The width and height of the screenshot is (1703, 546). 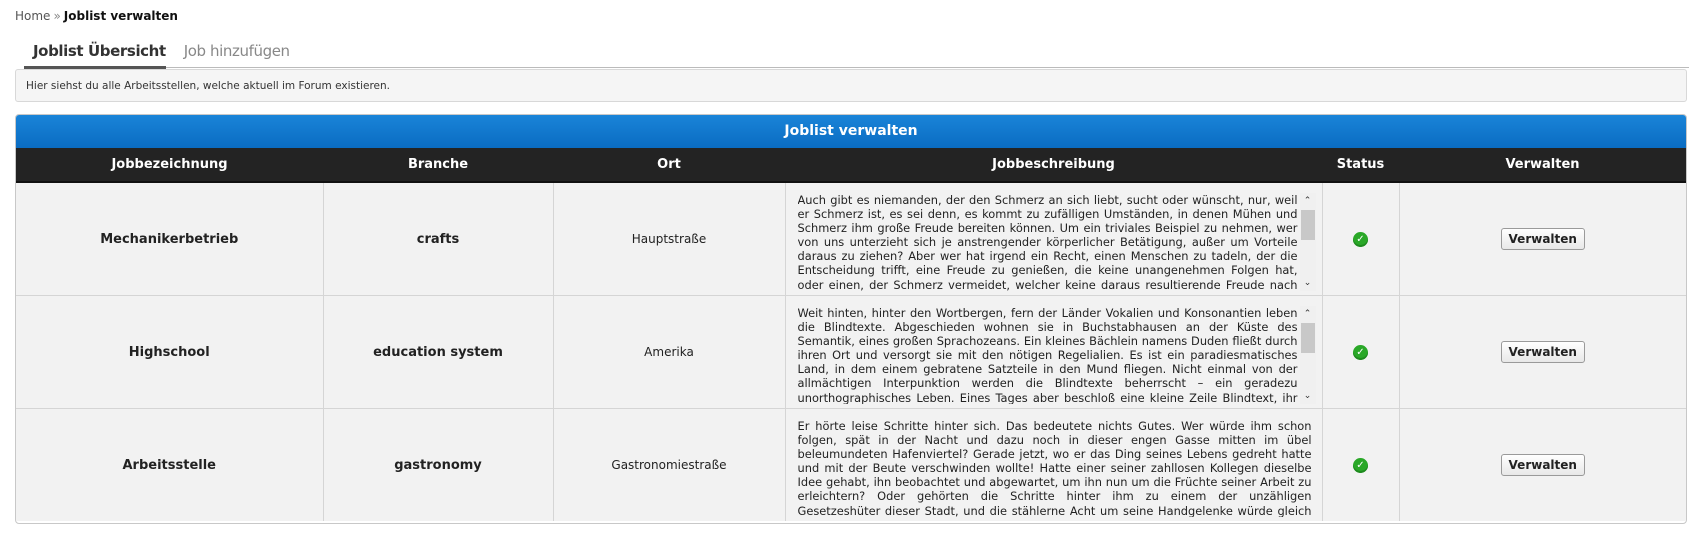 What do you see at coordinates (669, 352) in the screenshot?
I see `job-ort: Amerika` at bounding box center [669, 352].